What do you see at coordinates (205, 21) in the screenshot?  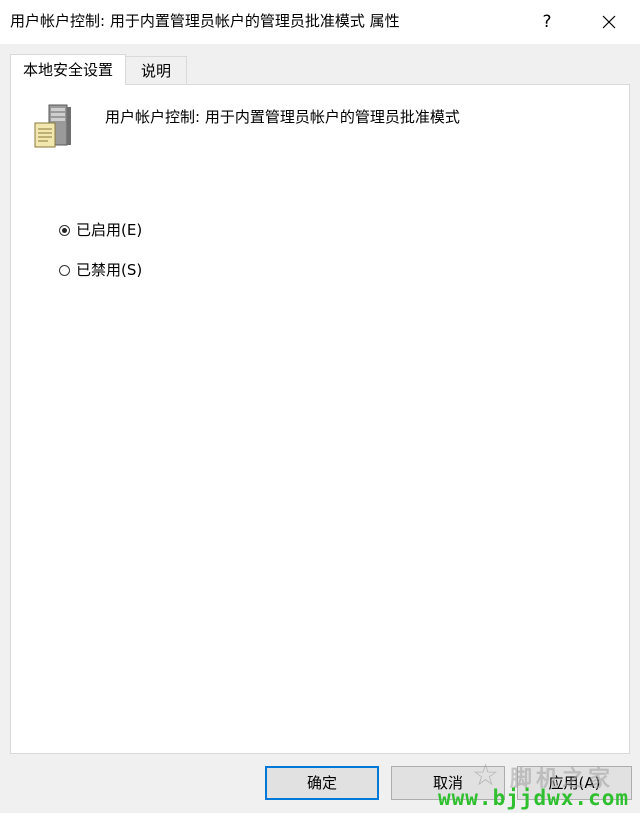 I see `window-title: 用户帐户控制: 用于内置管理员帐户的管理员批准模式 属性` at bounding box center [205, 21].